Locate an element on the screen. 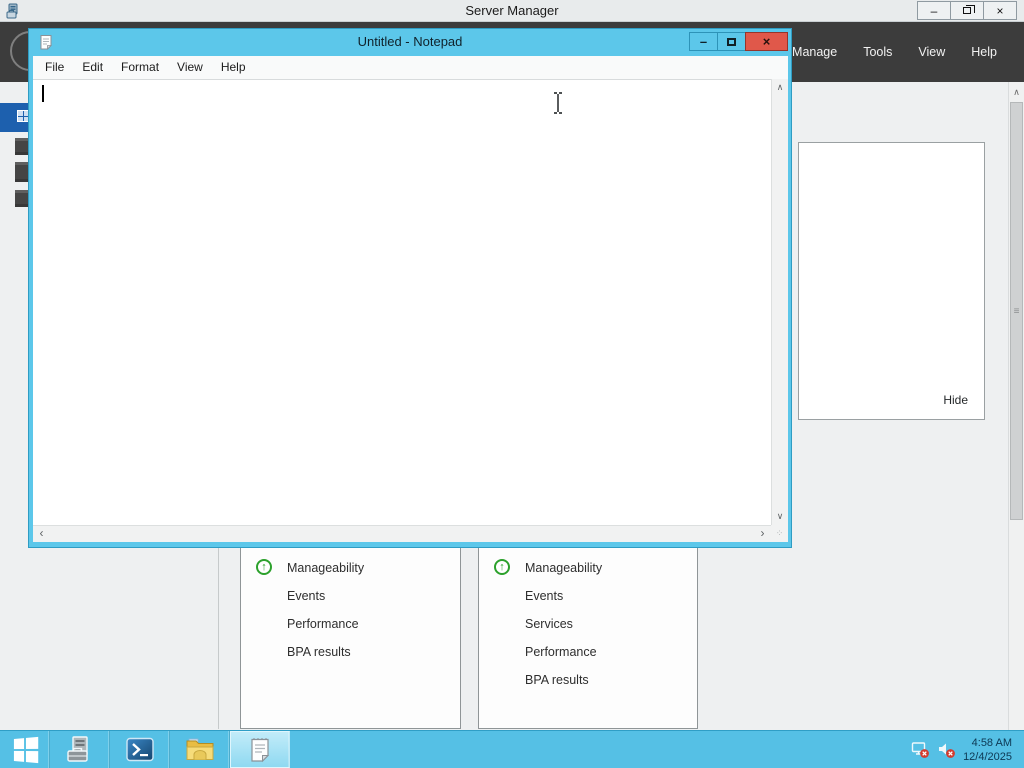 This screenshot has width=1024, height=768. np-close-button: × is located at coordinates (766, 41).